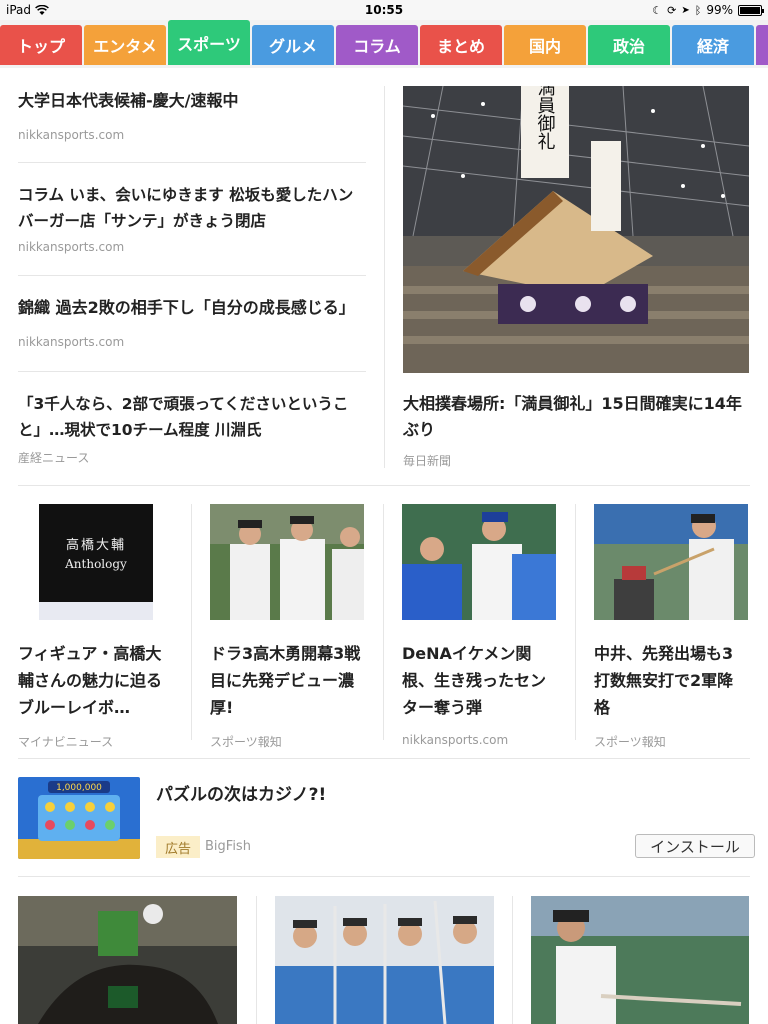 This screenshot has width=768, height=1024. What do you see at coordinates (125, 45) in the screenshot?
I see `tab-1: エンタメ` at bounding box center [125, 45].